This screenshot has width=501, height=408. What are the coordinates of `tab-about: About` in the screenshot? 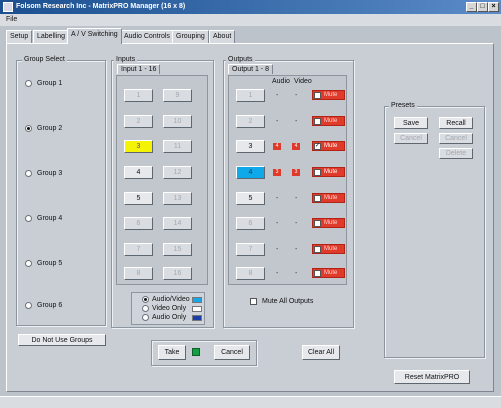 It's located at (222, 36).